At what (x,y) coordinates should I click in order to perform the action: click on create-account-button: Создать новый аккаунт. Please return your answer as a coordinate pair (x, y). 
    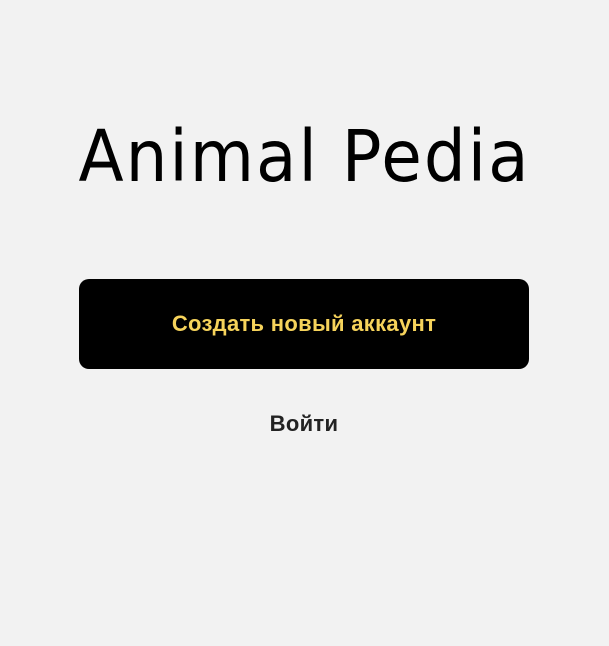
    Looking at the image, I should click on (304, 324).